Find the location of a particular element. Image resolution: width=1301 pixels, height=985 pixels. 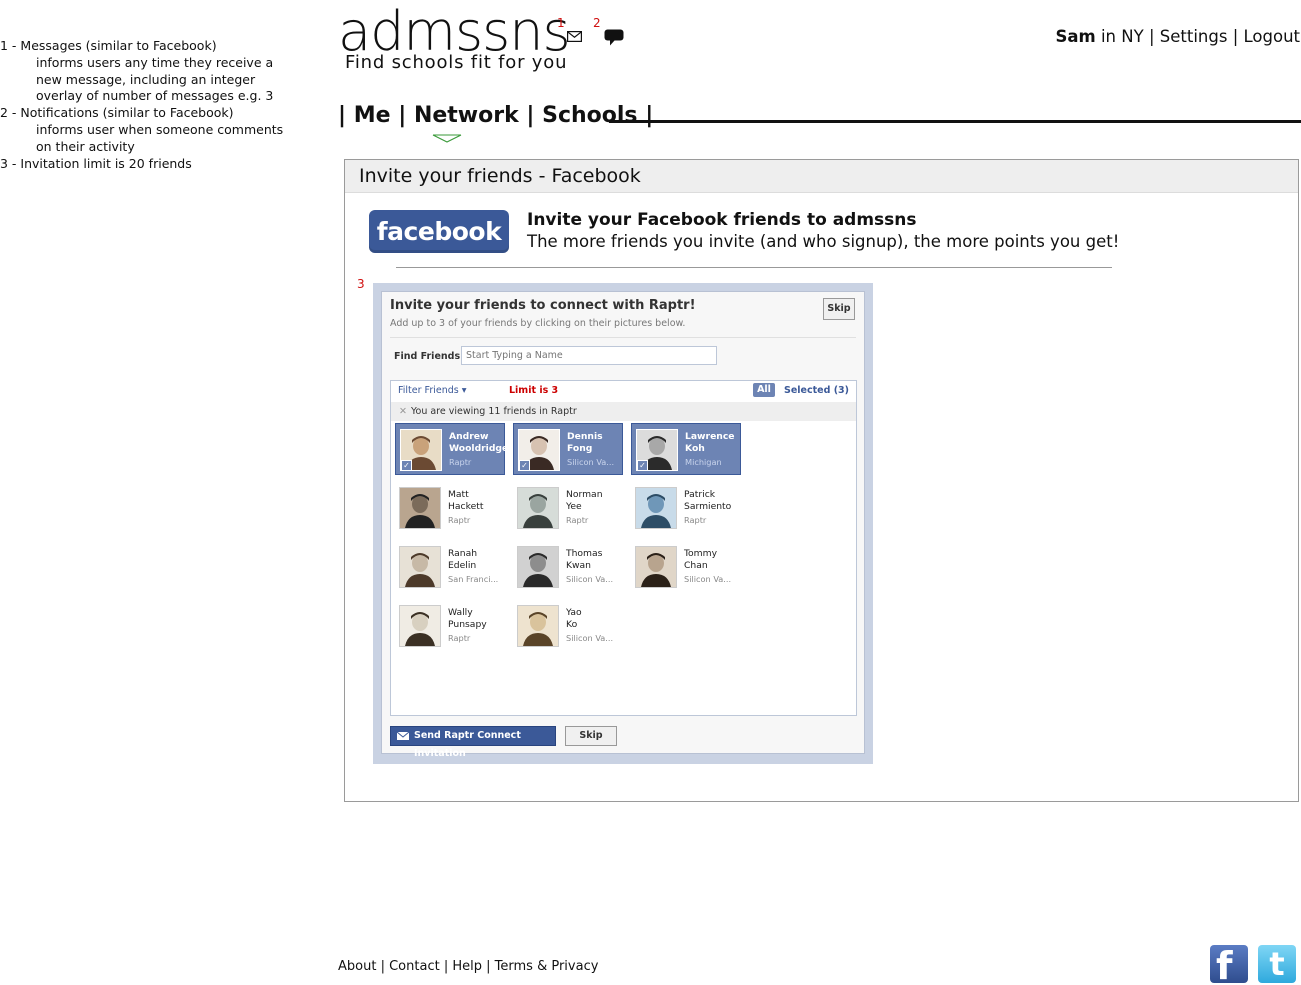

friend-last-name: Sarmiento is located at coordinates (708, 506).